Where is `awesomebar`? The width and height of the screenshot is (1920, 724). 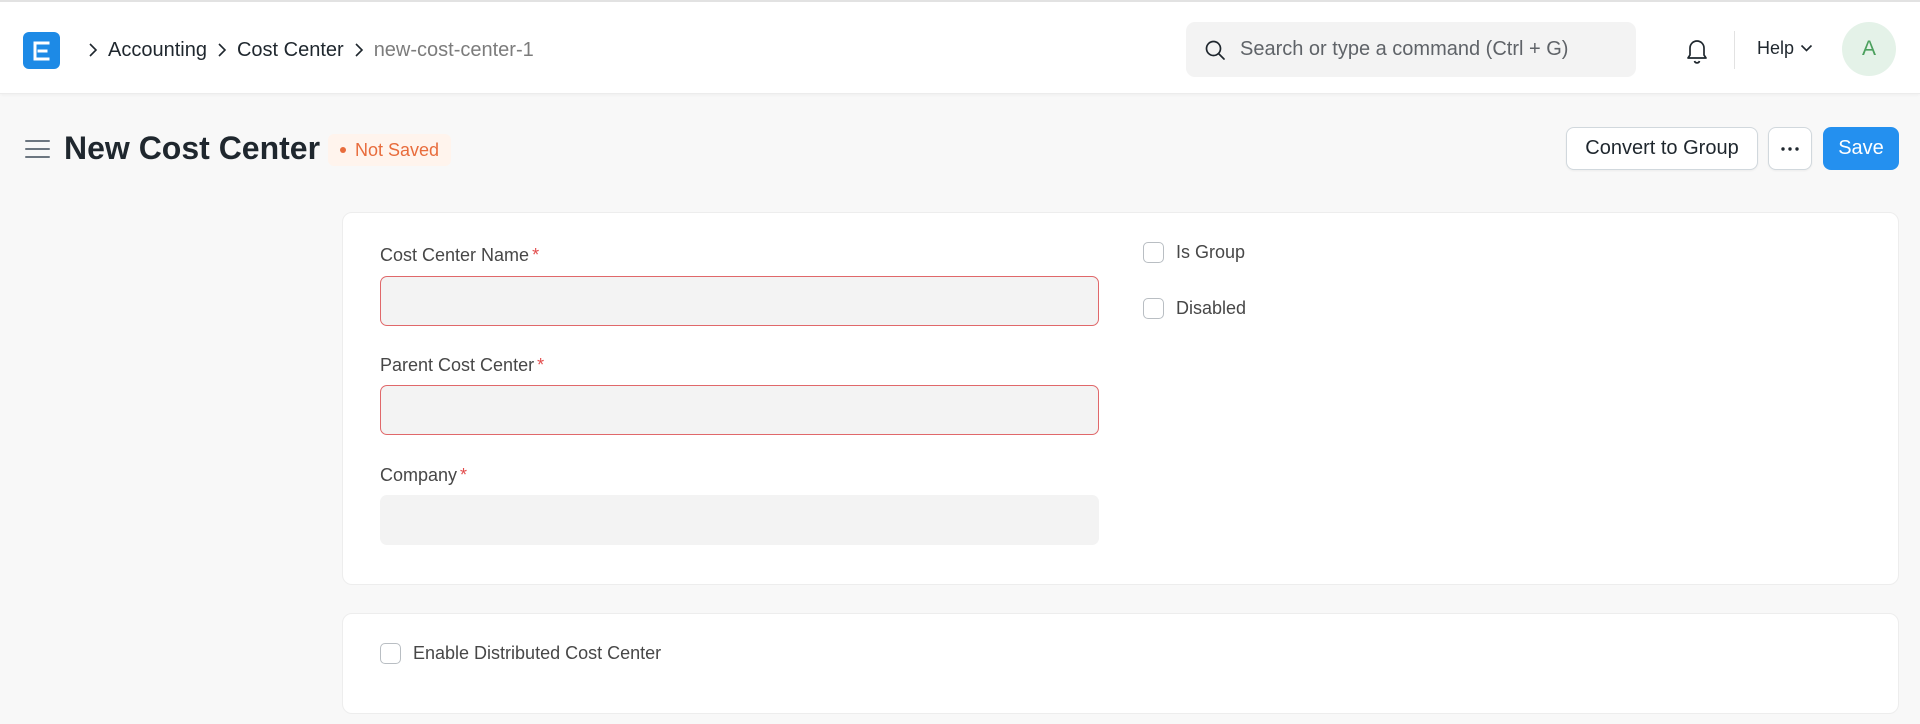 awesomebar is located at coordinates (1411, 49).